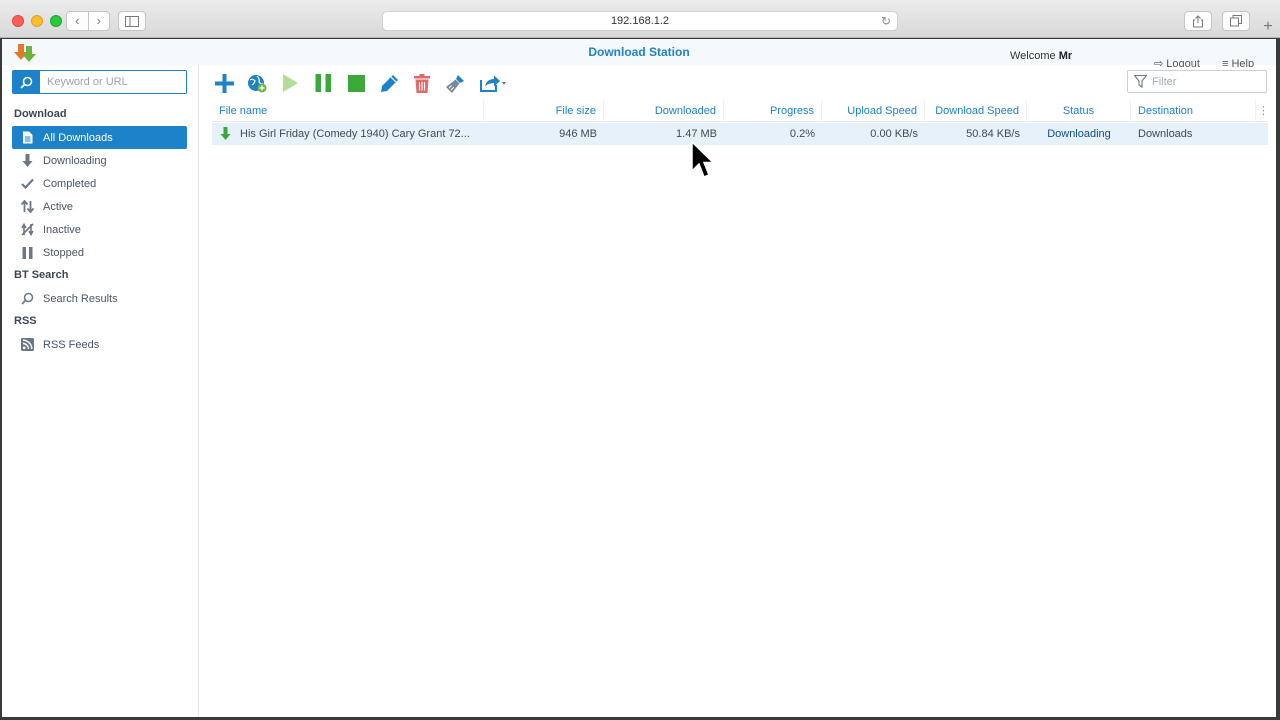 The height and width of the screenshot is (720, 1280). I want to click on edit-button, so click(389, 83).